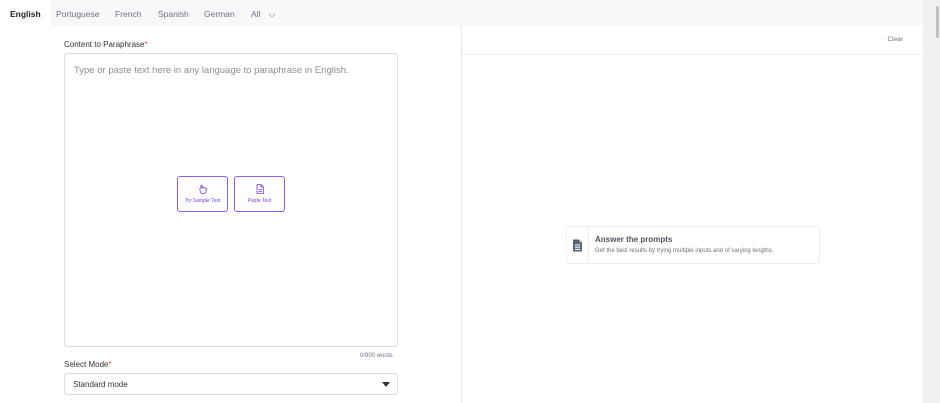 Image resolution: width=940 pixels, height=403 pixels. I want to click on hand-pointer-icon, so click(202, 189).